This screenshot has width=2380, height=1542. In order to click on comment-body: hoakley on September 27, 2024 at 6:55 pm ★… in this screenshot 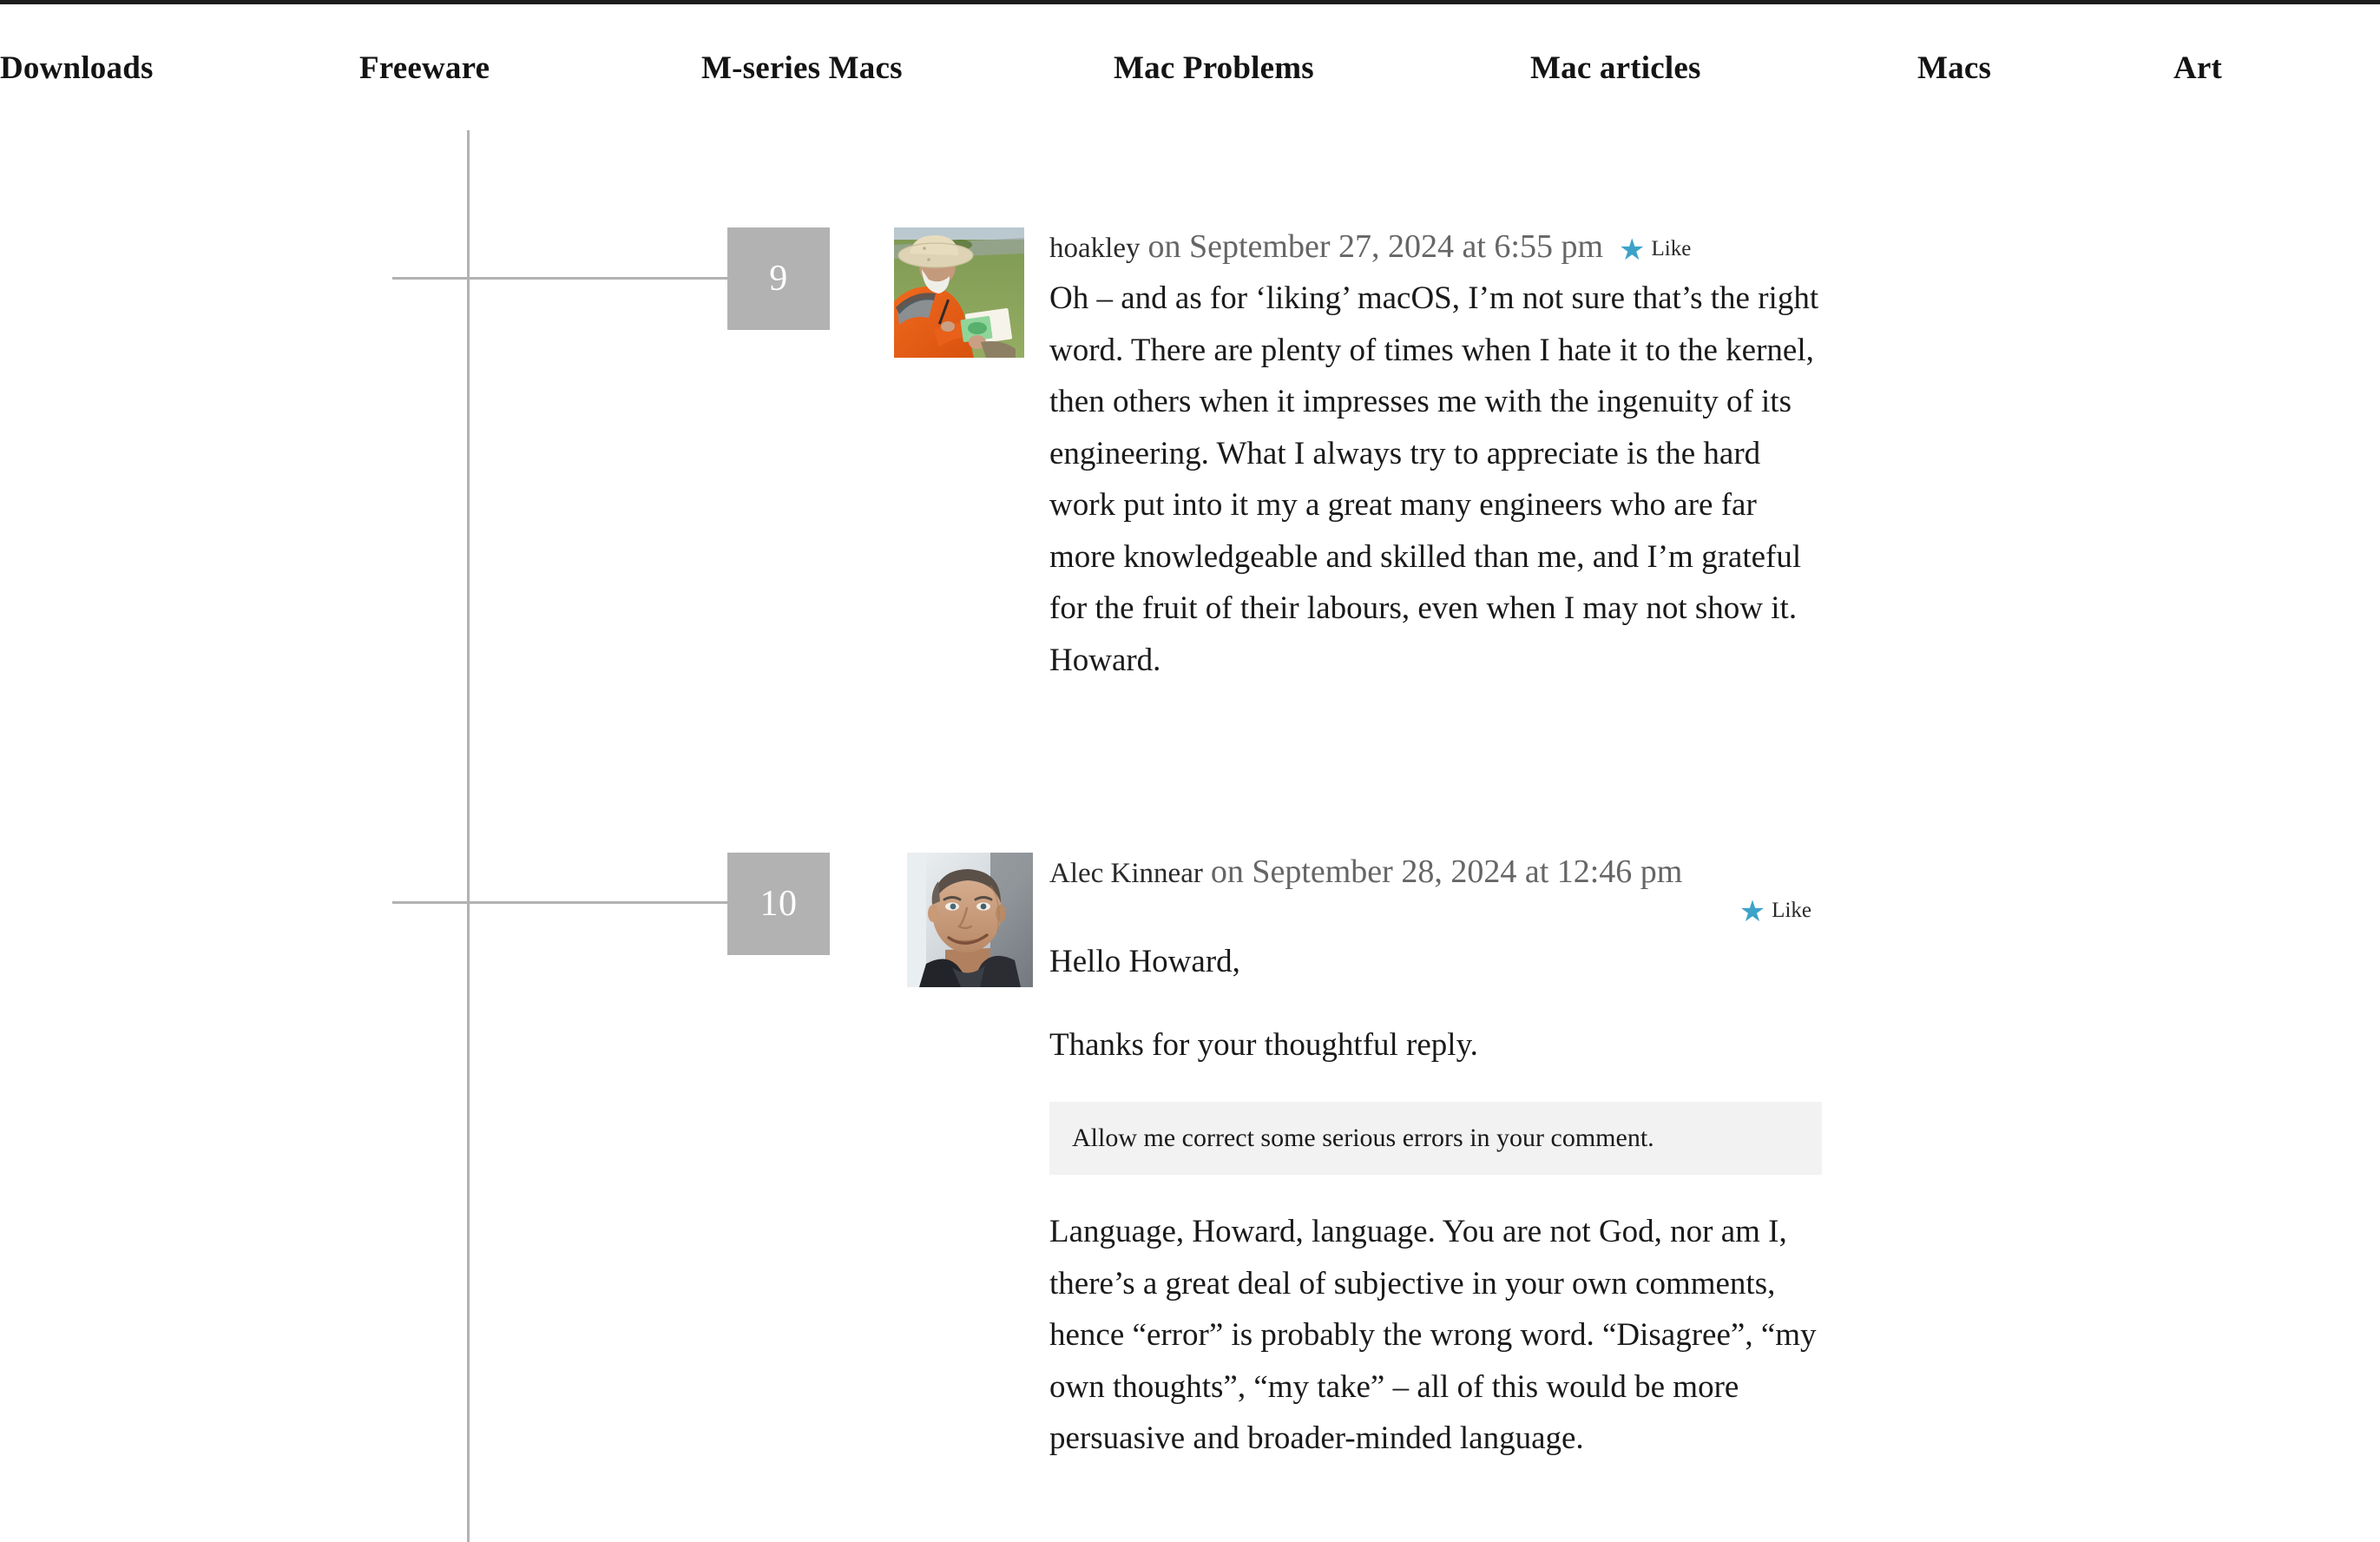, I will do `click(1440, 456)`.